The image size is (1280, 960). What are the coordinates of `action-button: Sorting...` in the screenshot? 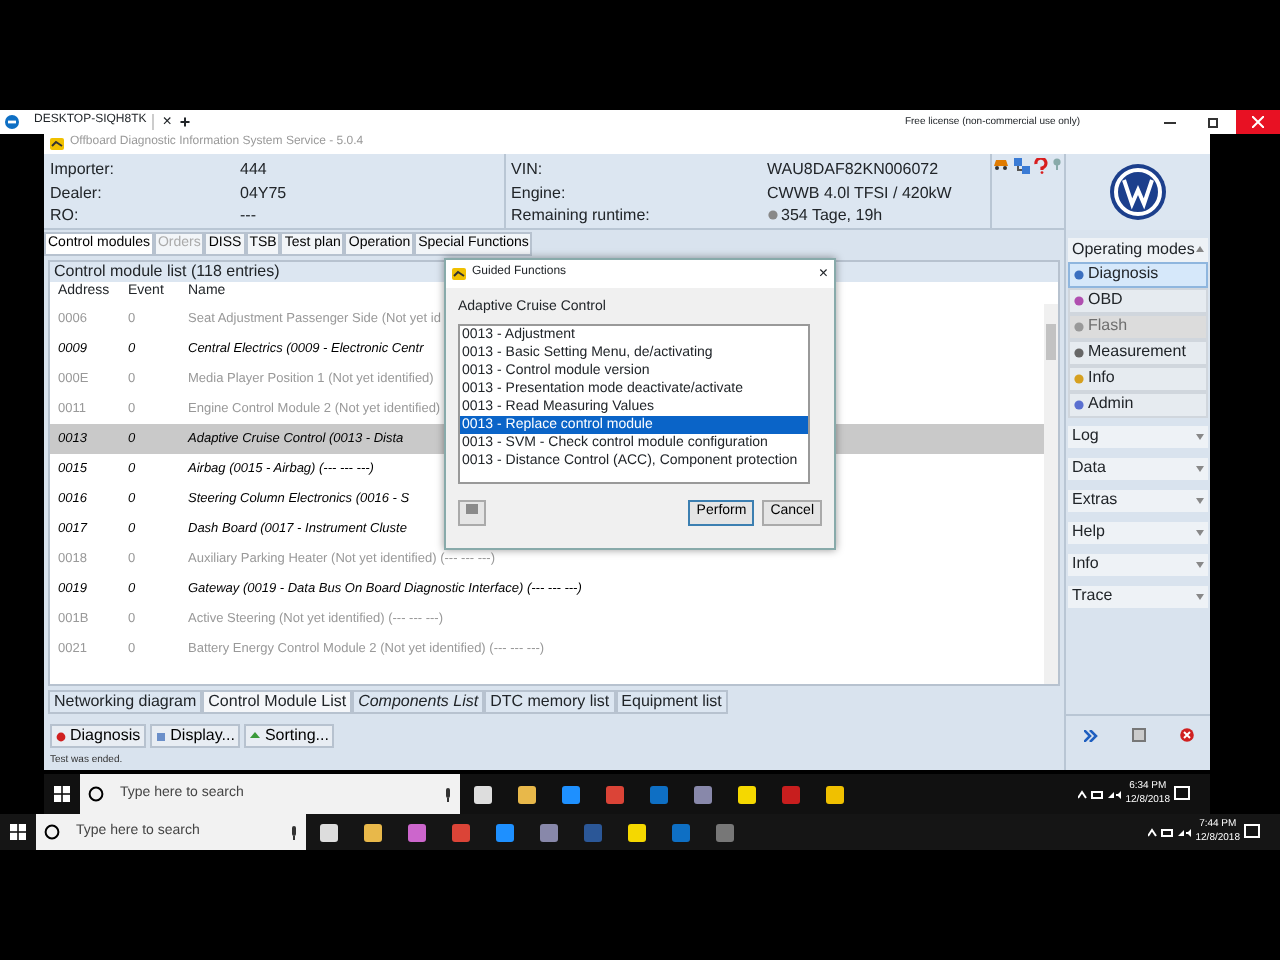 It's located at (289, 736).